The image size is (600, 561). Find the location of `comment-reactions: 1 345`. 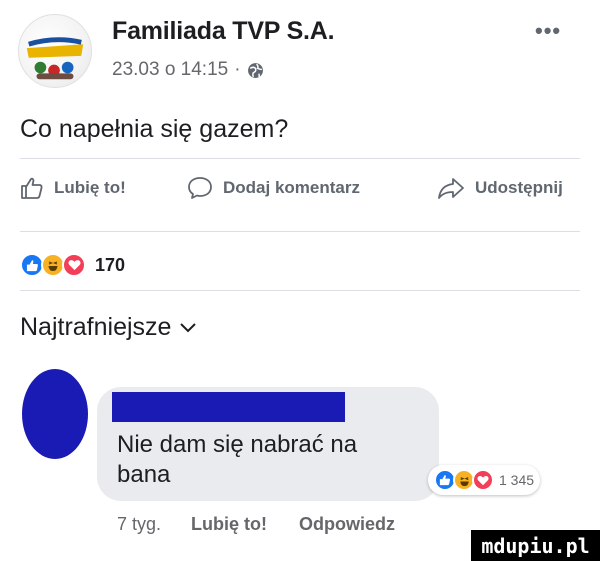

comment-reactions: 1 345 is located at coordinates (484, 480).